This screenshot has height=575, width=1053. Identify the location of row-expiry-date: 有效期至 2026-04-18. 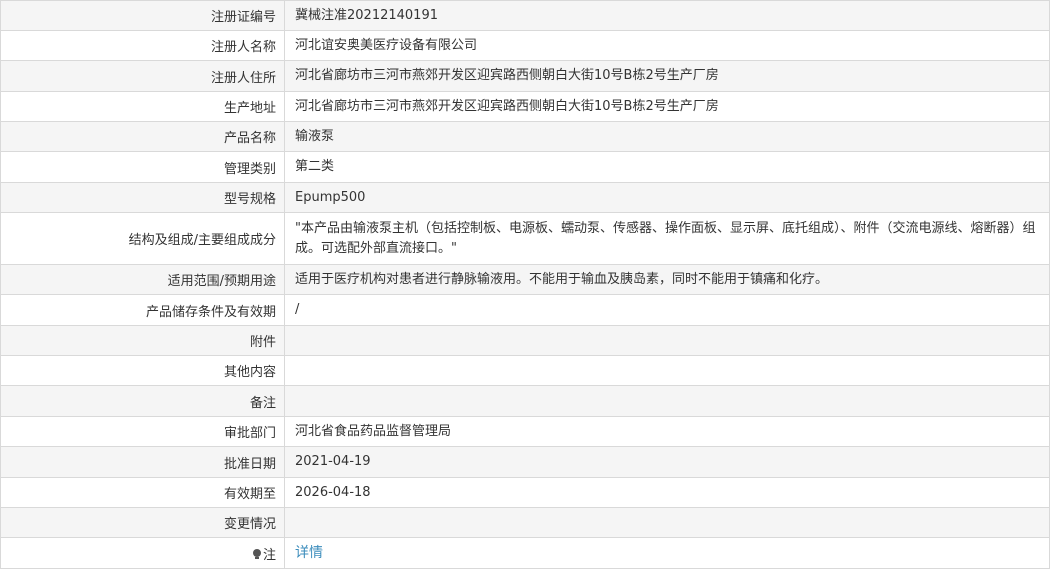
(525, 493).